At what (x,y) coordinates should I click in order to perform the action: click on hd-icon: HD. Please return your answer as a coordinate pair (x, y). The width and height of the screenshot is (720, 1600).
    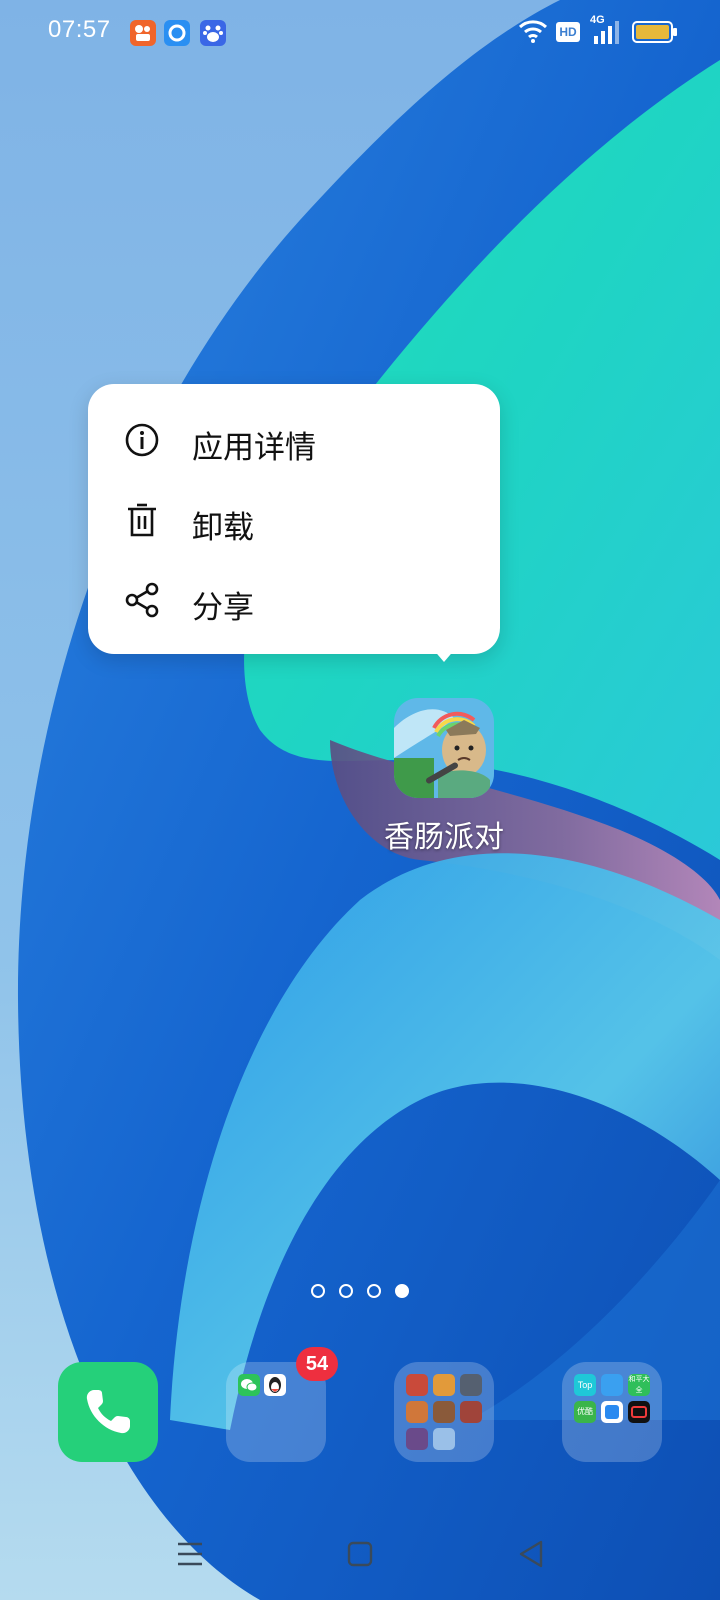
    Looking at the image, I should click on (568, 32).